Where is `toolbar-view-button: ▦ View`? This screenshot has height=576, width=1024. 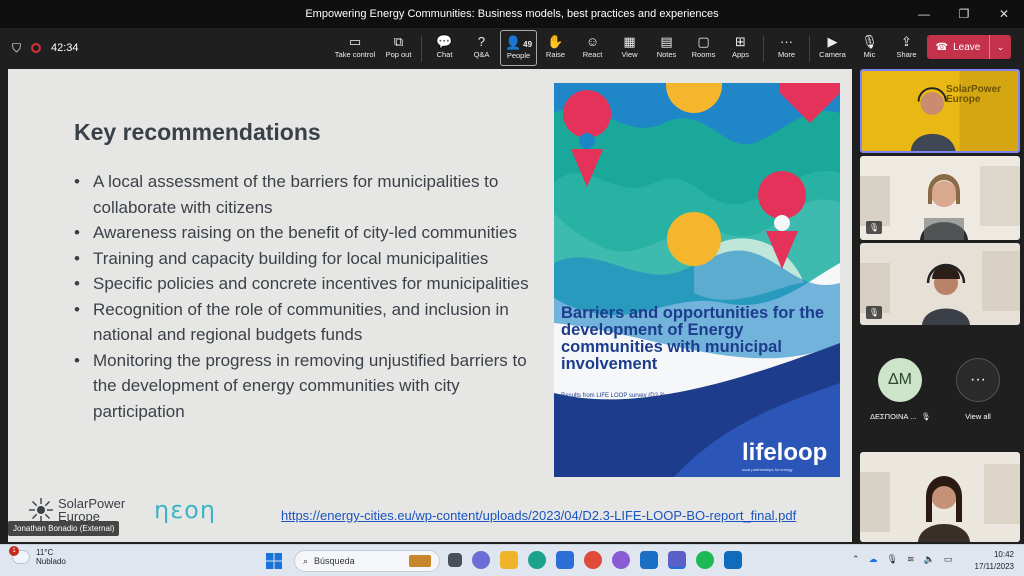
toolbar-view-button: ▦ View is located at coordinates (629, 48).